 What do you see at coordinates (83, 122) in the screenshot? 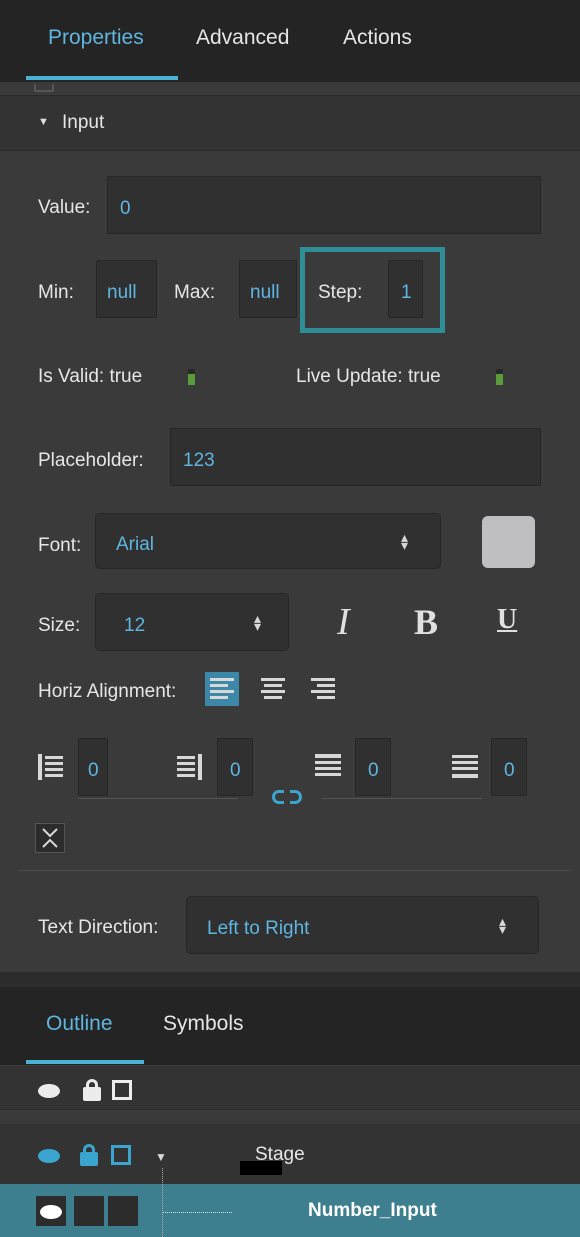
I see `section-title: Input` at bounding box center [83, 122].